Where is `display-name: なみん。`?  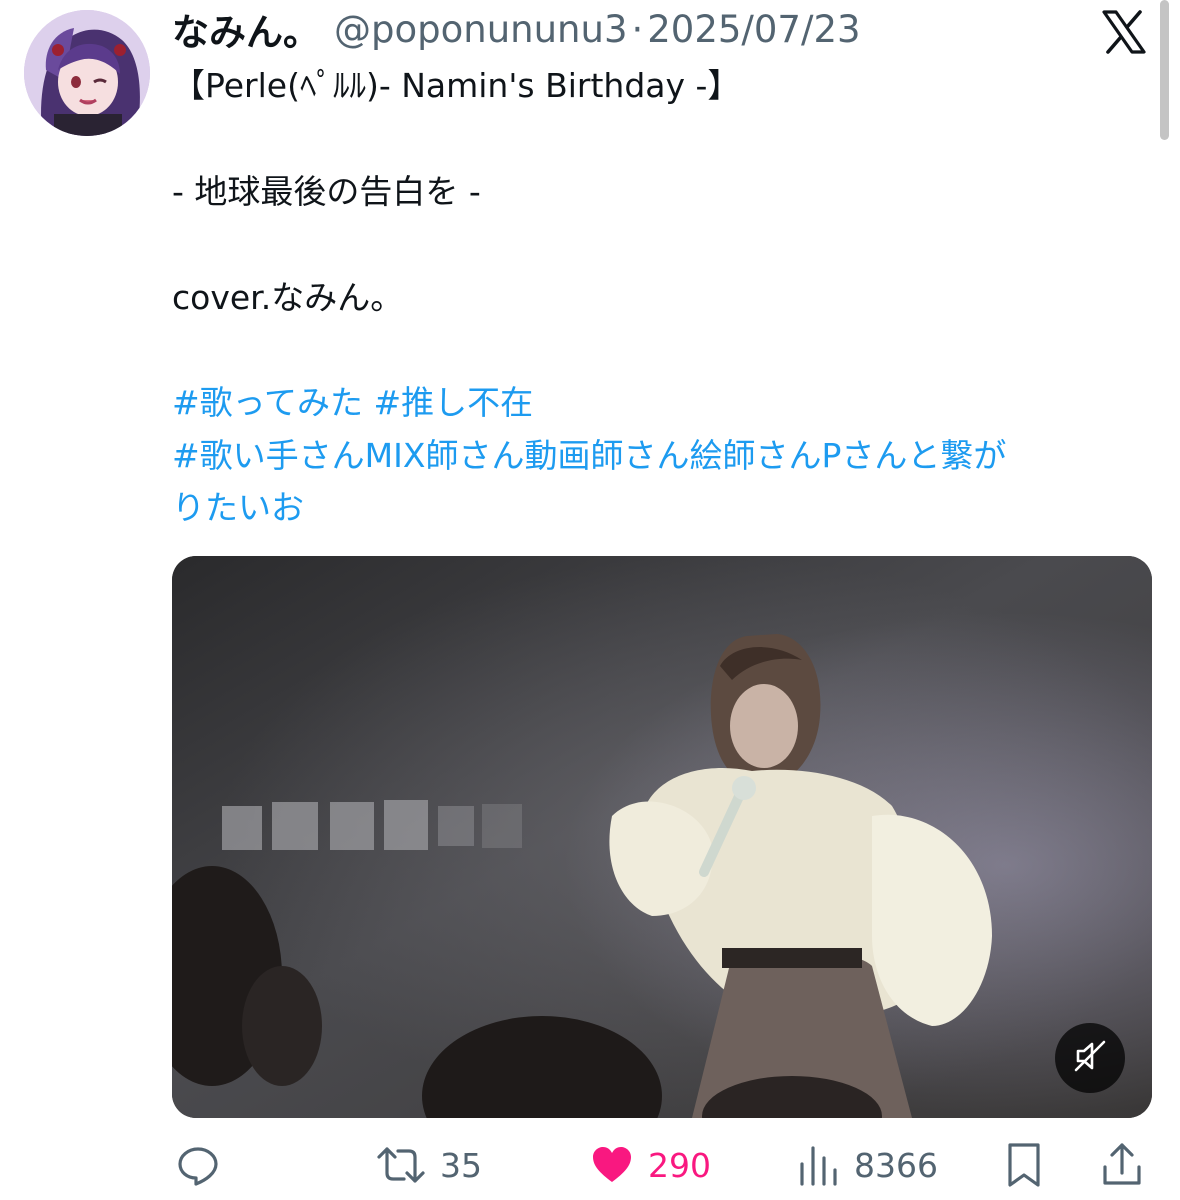 display-name: なみん。 is located at coordinates (246, 29).